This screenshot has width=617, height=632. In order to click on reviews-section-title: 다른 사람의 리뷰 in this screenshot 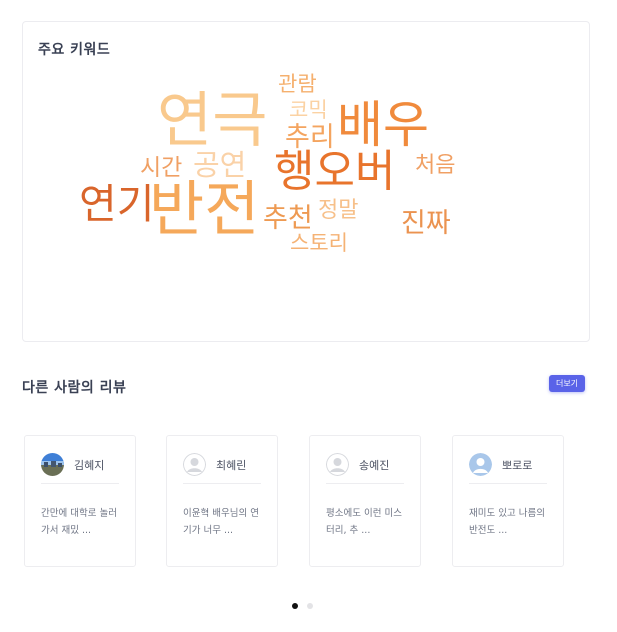, I will do `click(74, 388)`.